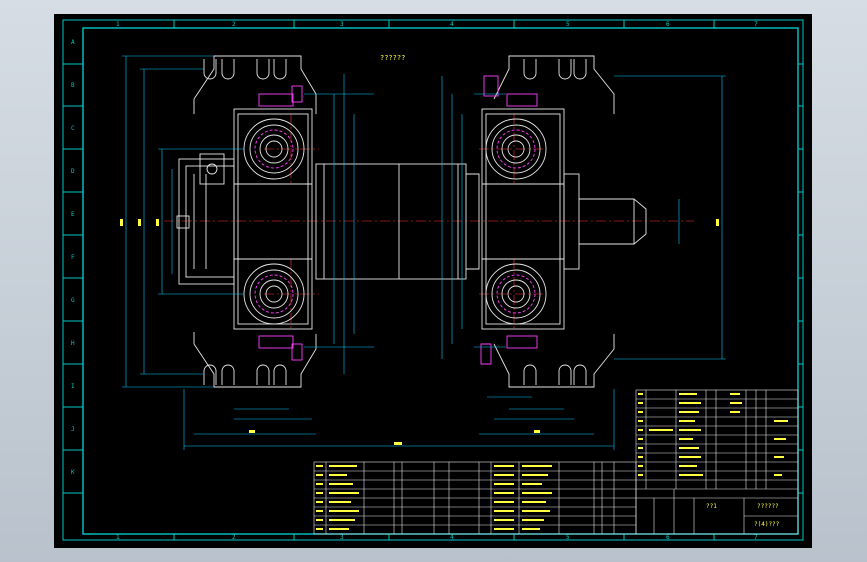  I want to click on zone-col-4-top: 4, so click(452, 24).